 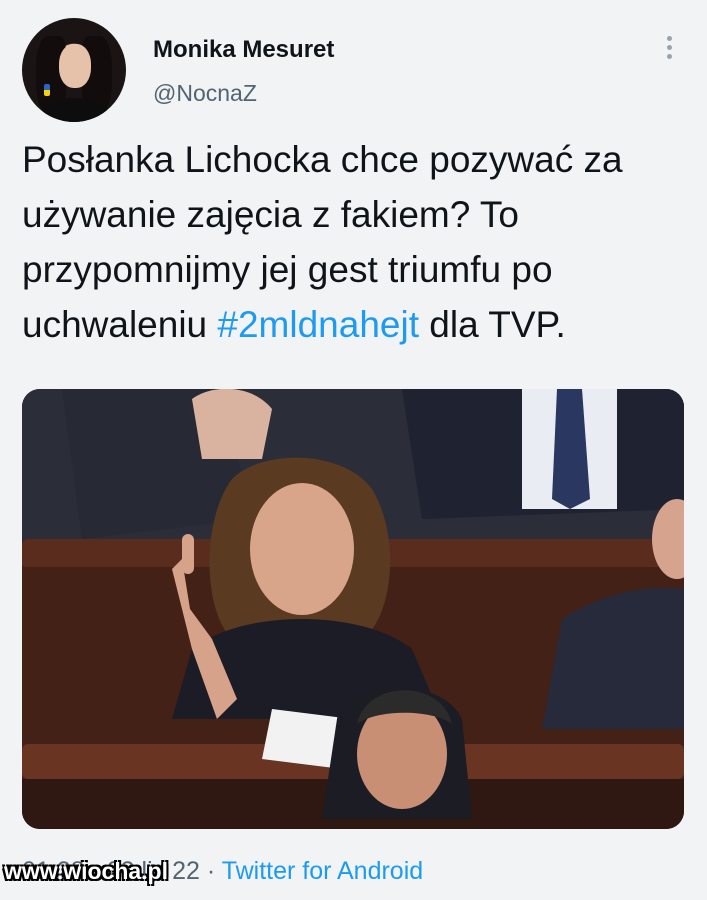 I want to click on hashtag-link: #2mldnahejt, so click(x=318, y=324).